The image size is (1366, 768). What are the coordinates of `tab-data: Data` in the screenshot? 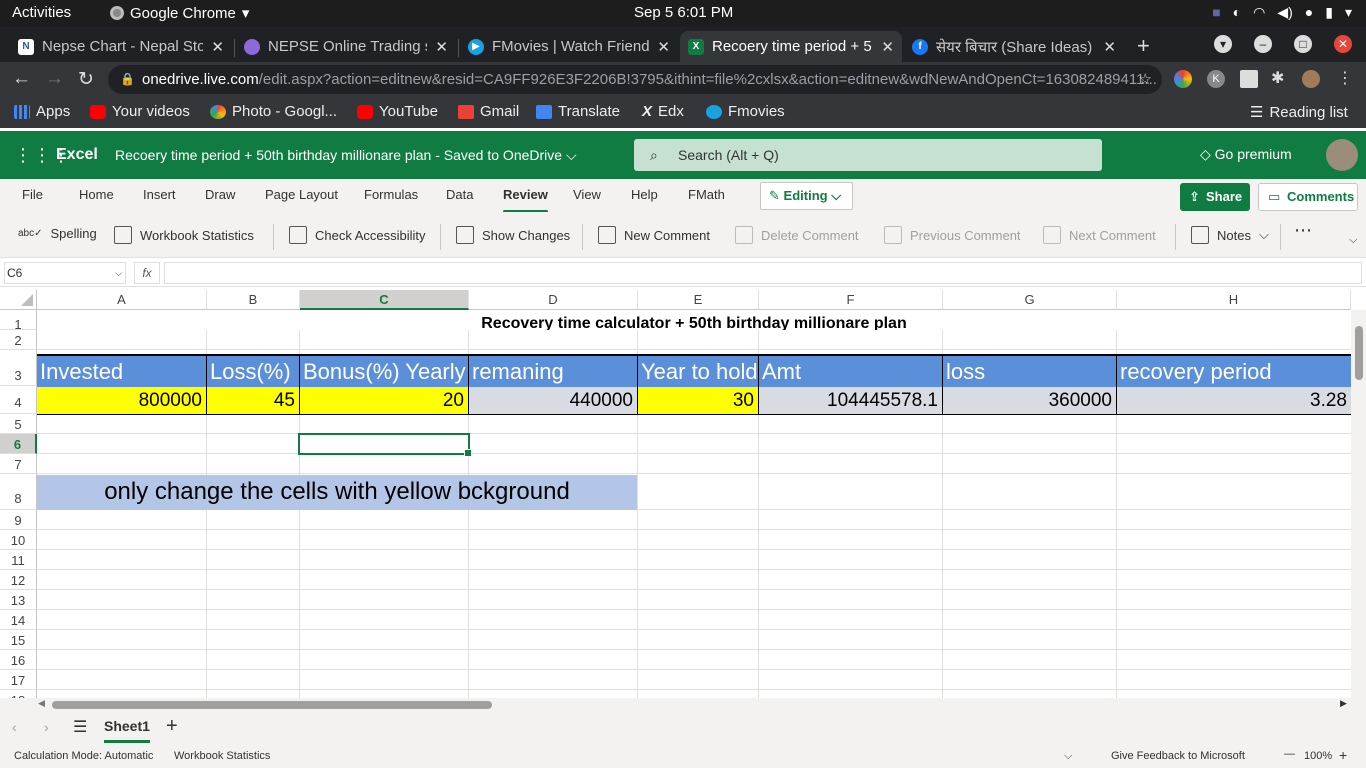 It's located at (459, 194).